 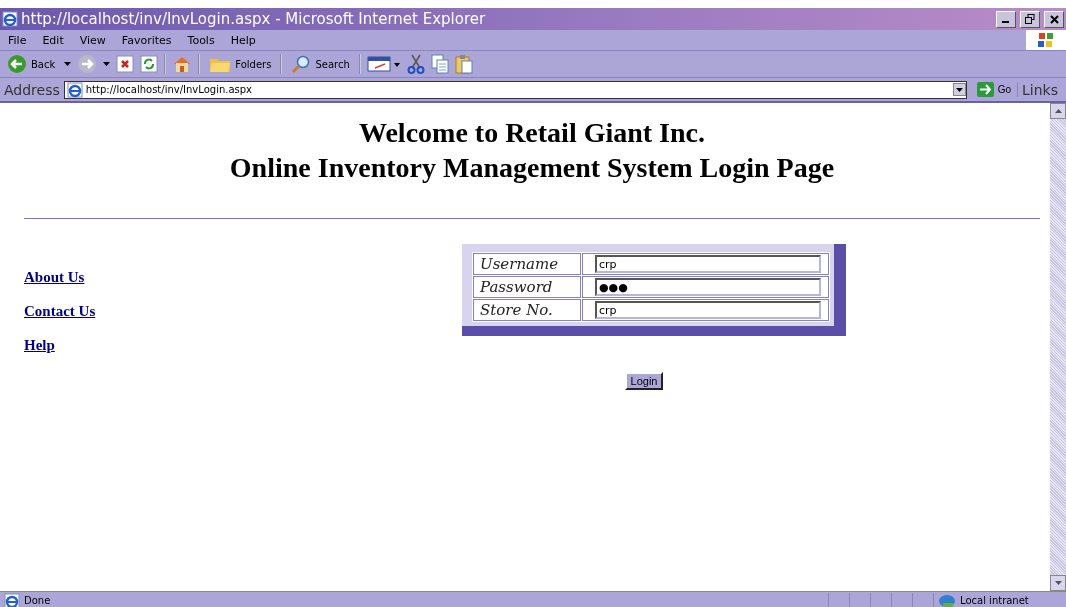 What do you see at coordinates (92, 40) in the screenshot?
I see `menu-item: View` at bounding box center [92, 40].